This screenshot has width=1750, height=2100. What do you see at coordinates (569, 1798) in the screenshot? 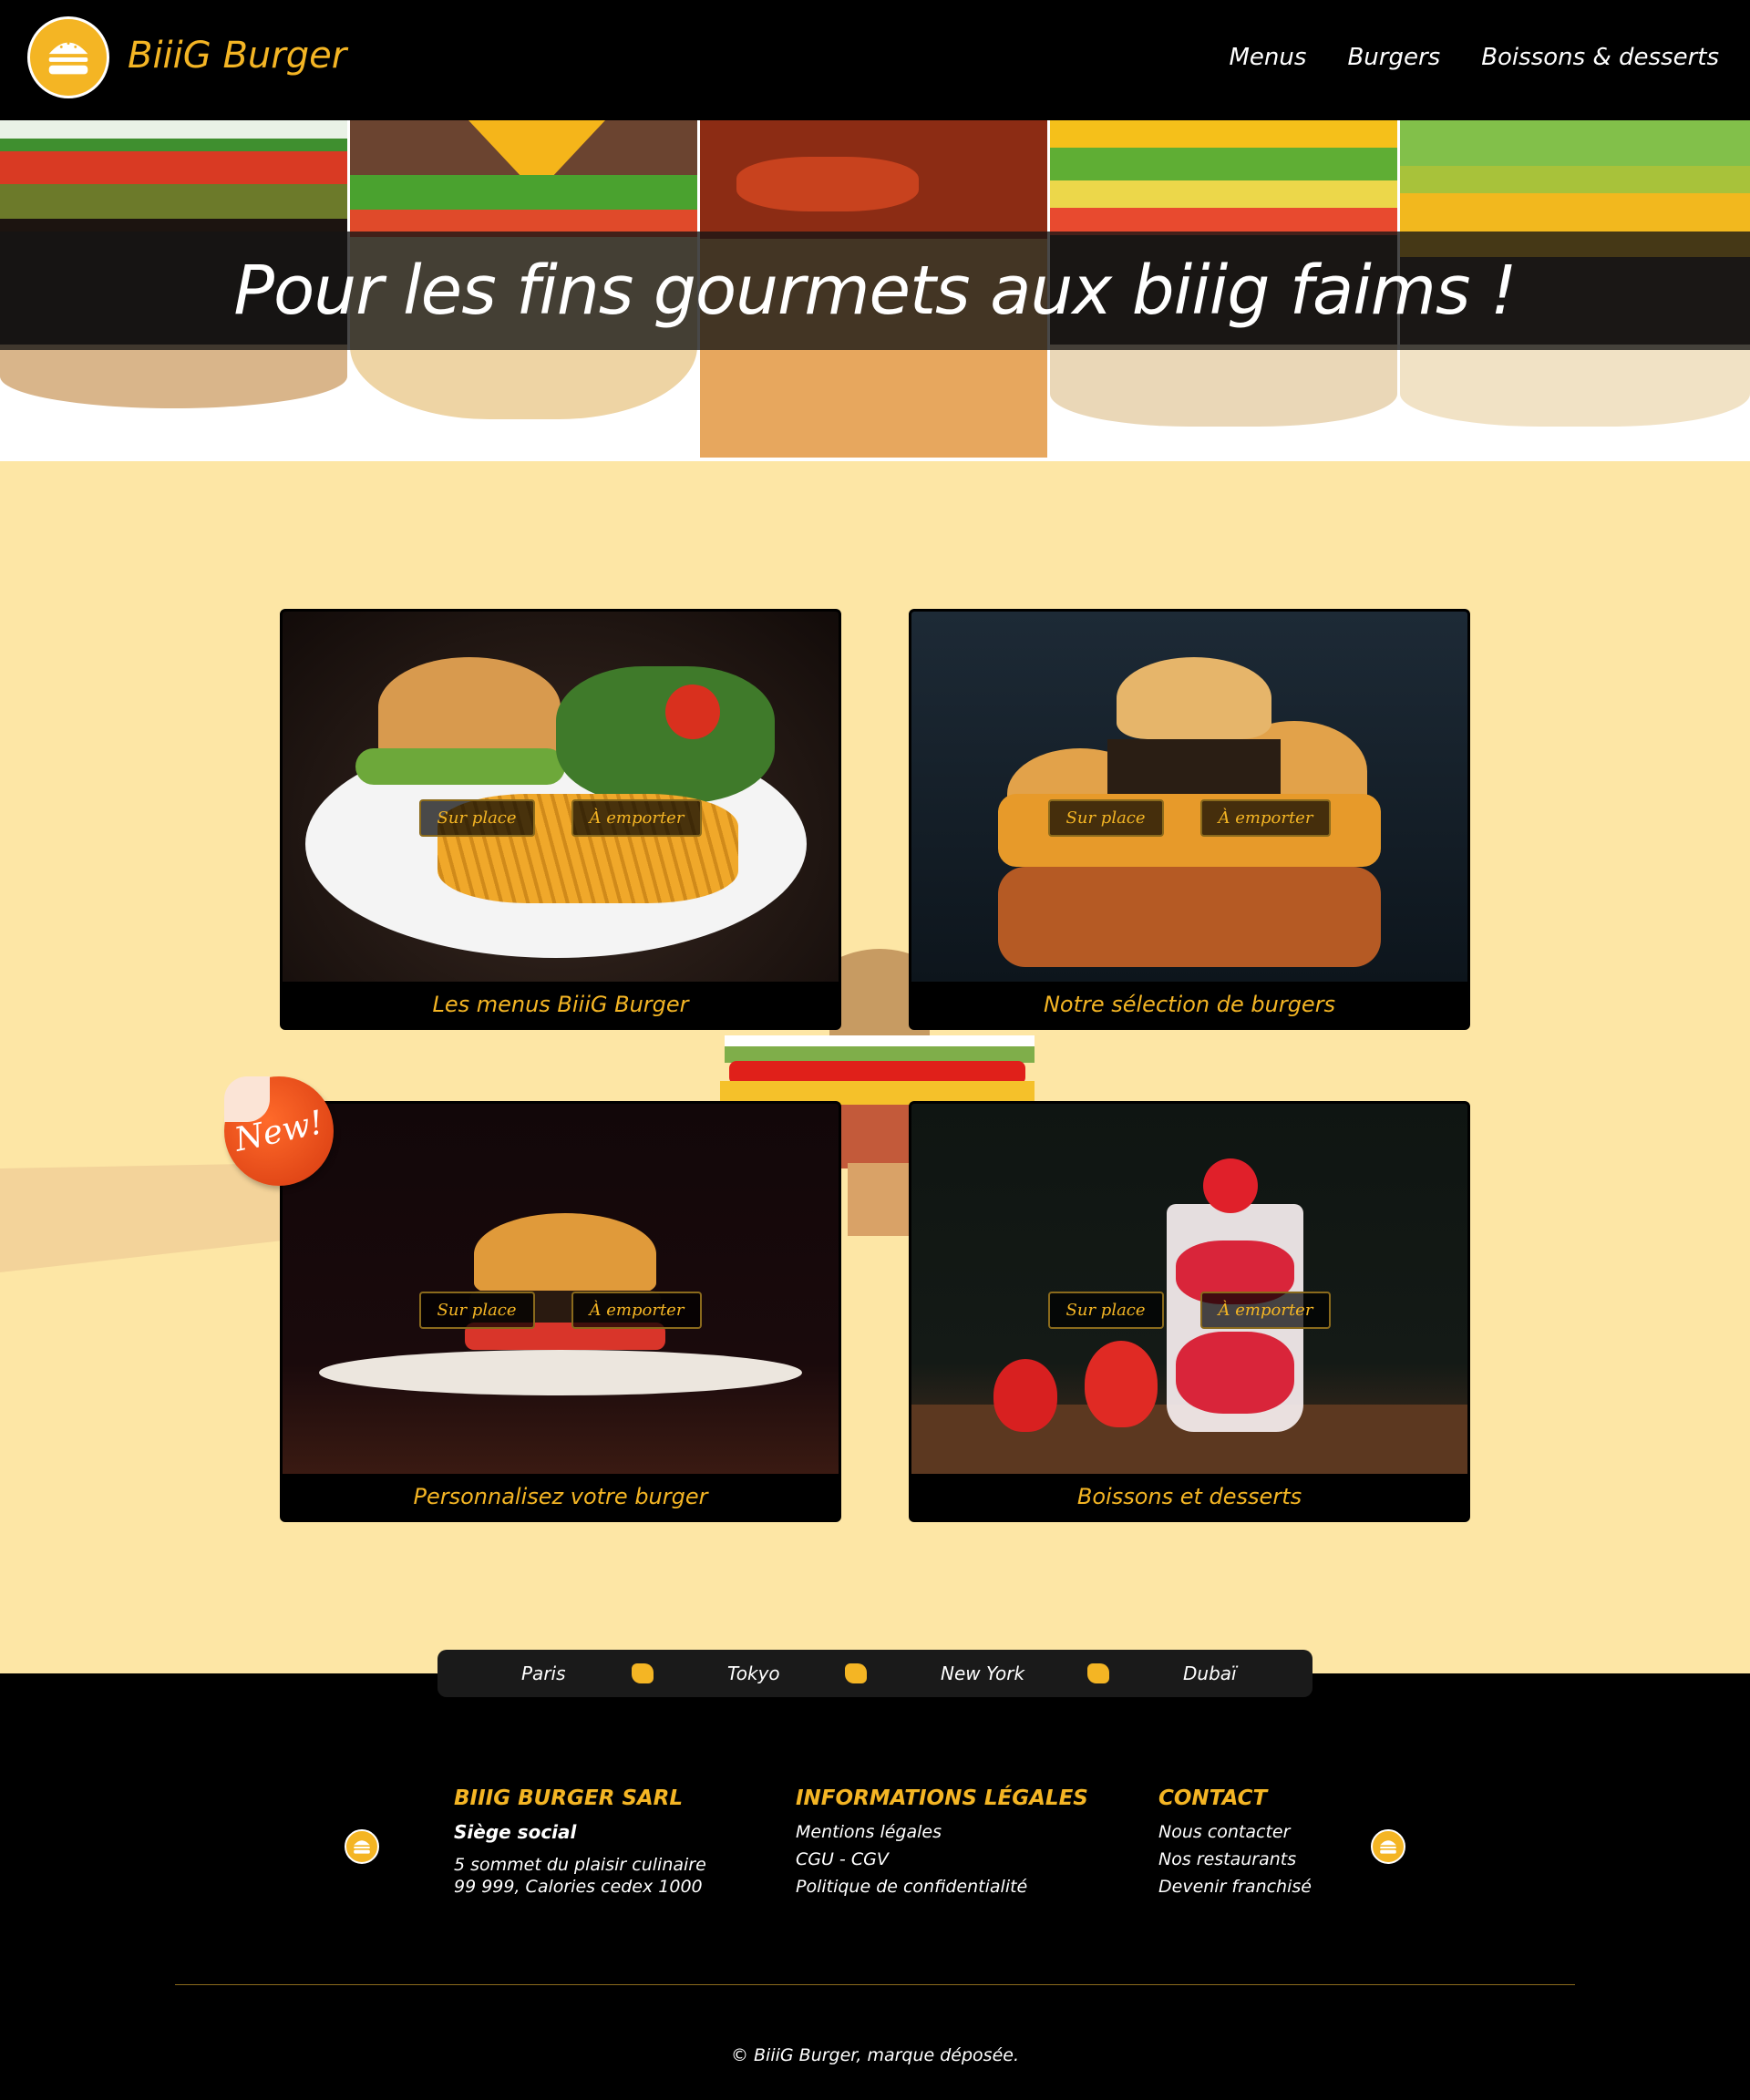
I see `company-title: BIIIG BURGER SARL` at bounding box center [569, 1798].